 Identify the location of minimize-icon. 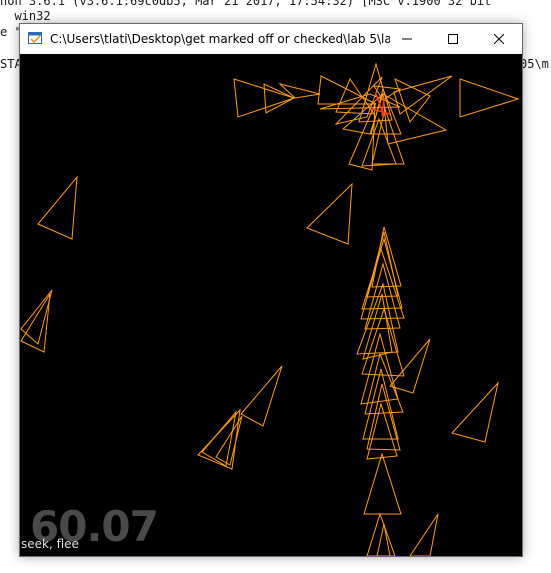
(407, 39).